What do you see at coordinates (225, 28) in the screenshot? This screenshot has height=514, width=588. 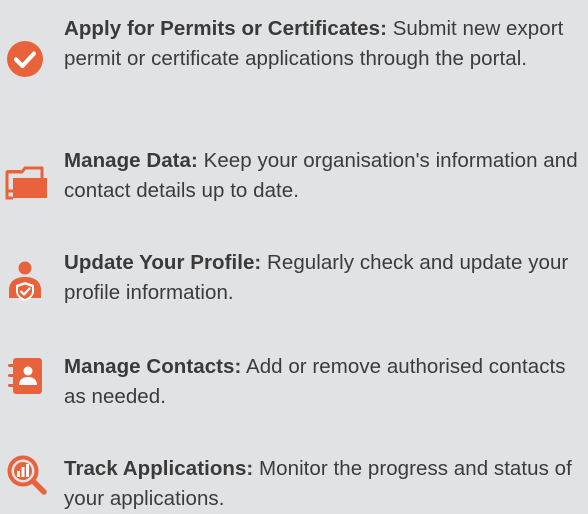 I see `list-item-title: Apply for Permits or Certificates:` at bounding box center [225, 28].